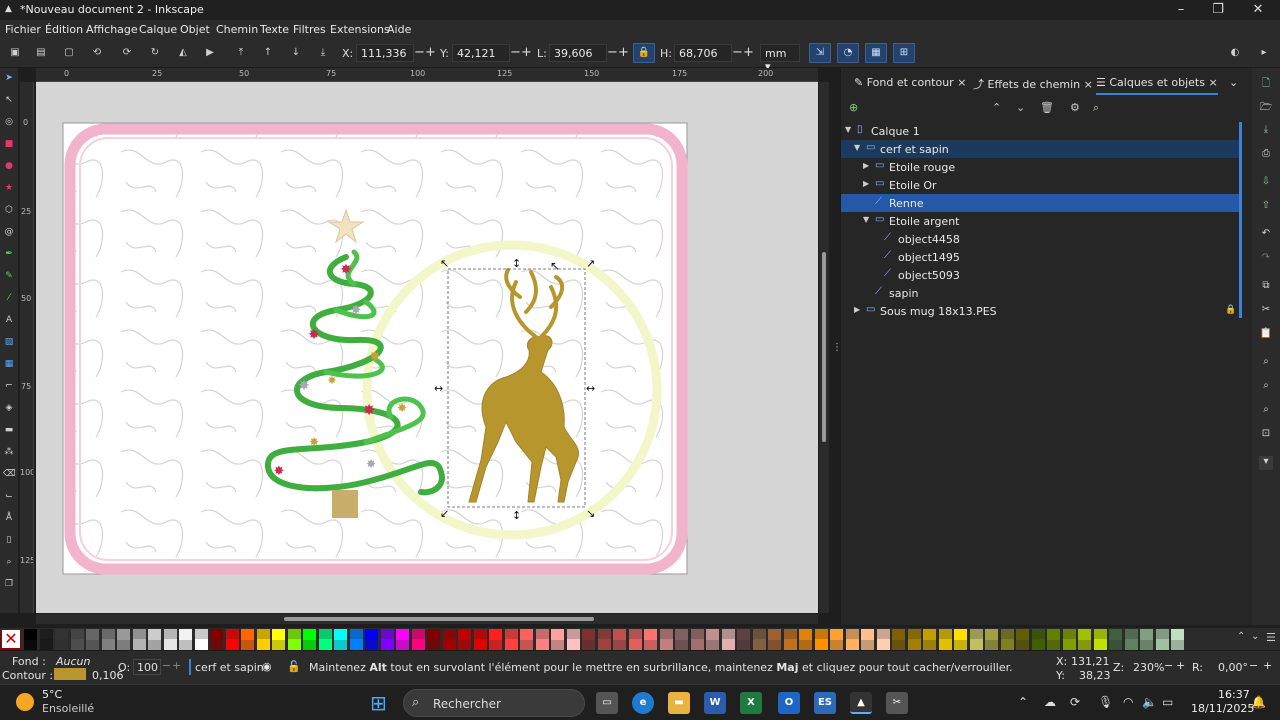 Image resolution: width=1280 pixels, height=720 pixels. I want to click on paint-bucket-tool-icon: ◈, so click(9, 408).